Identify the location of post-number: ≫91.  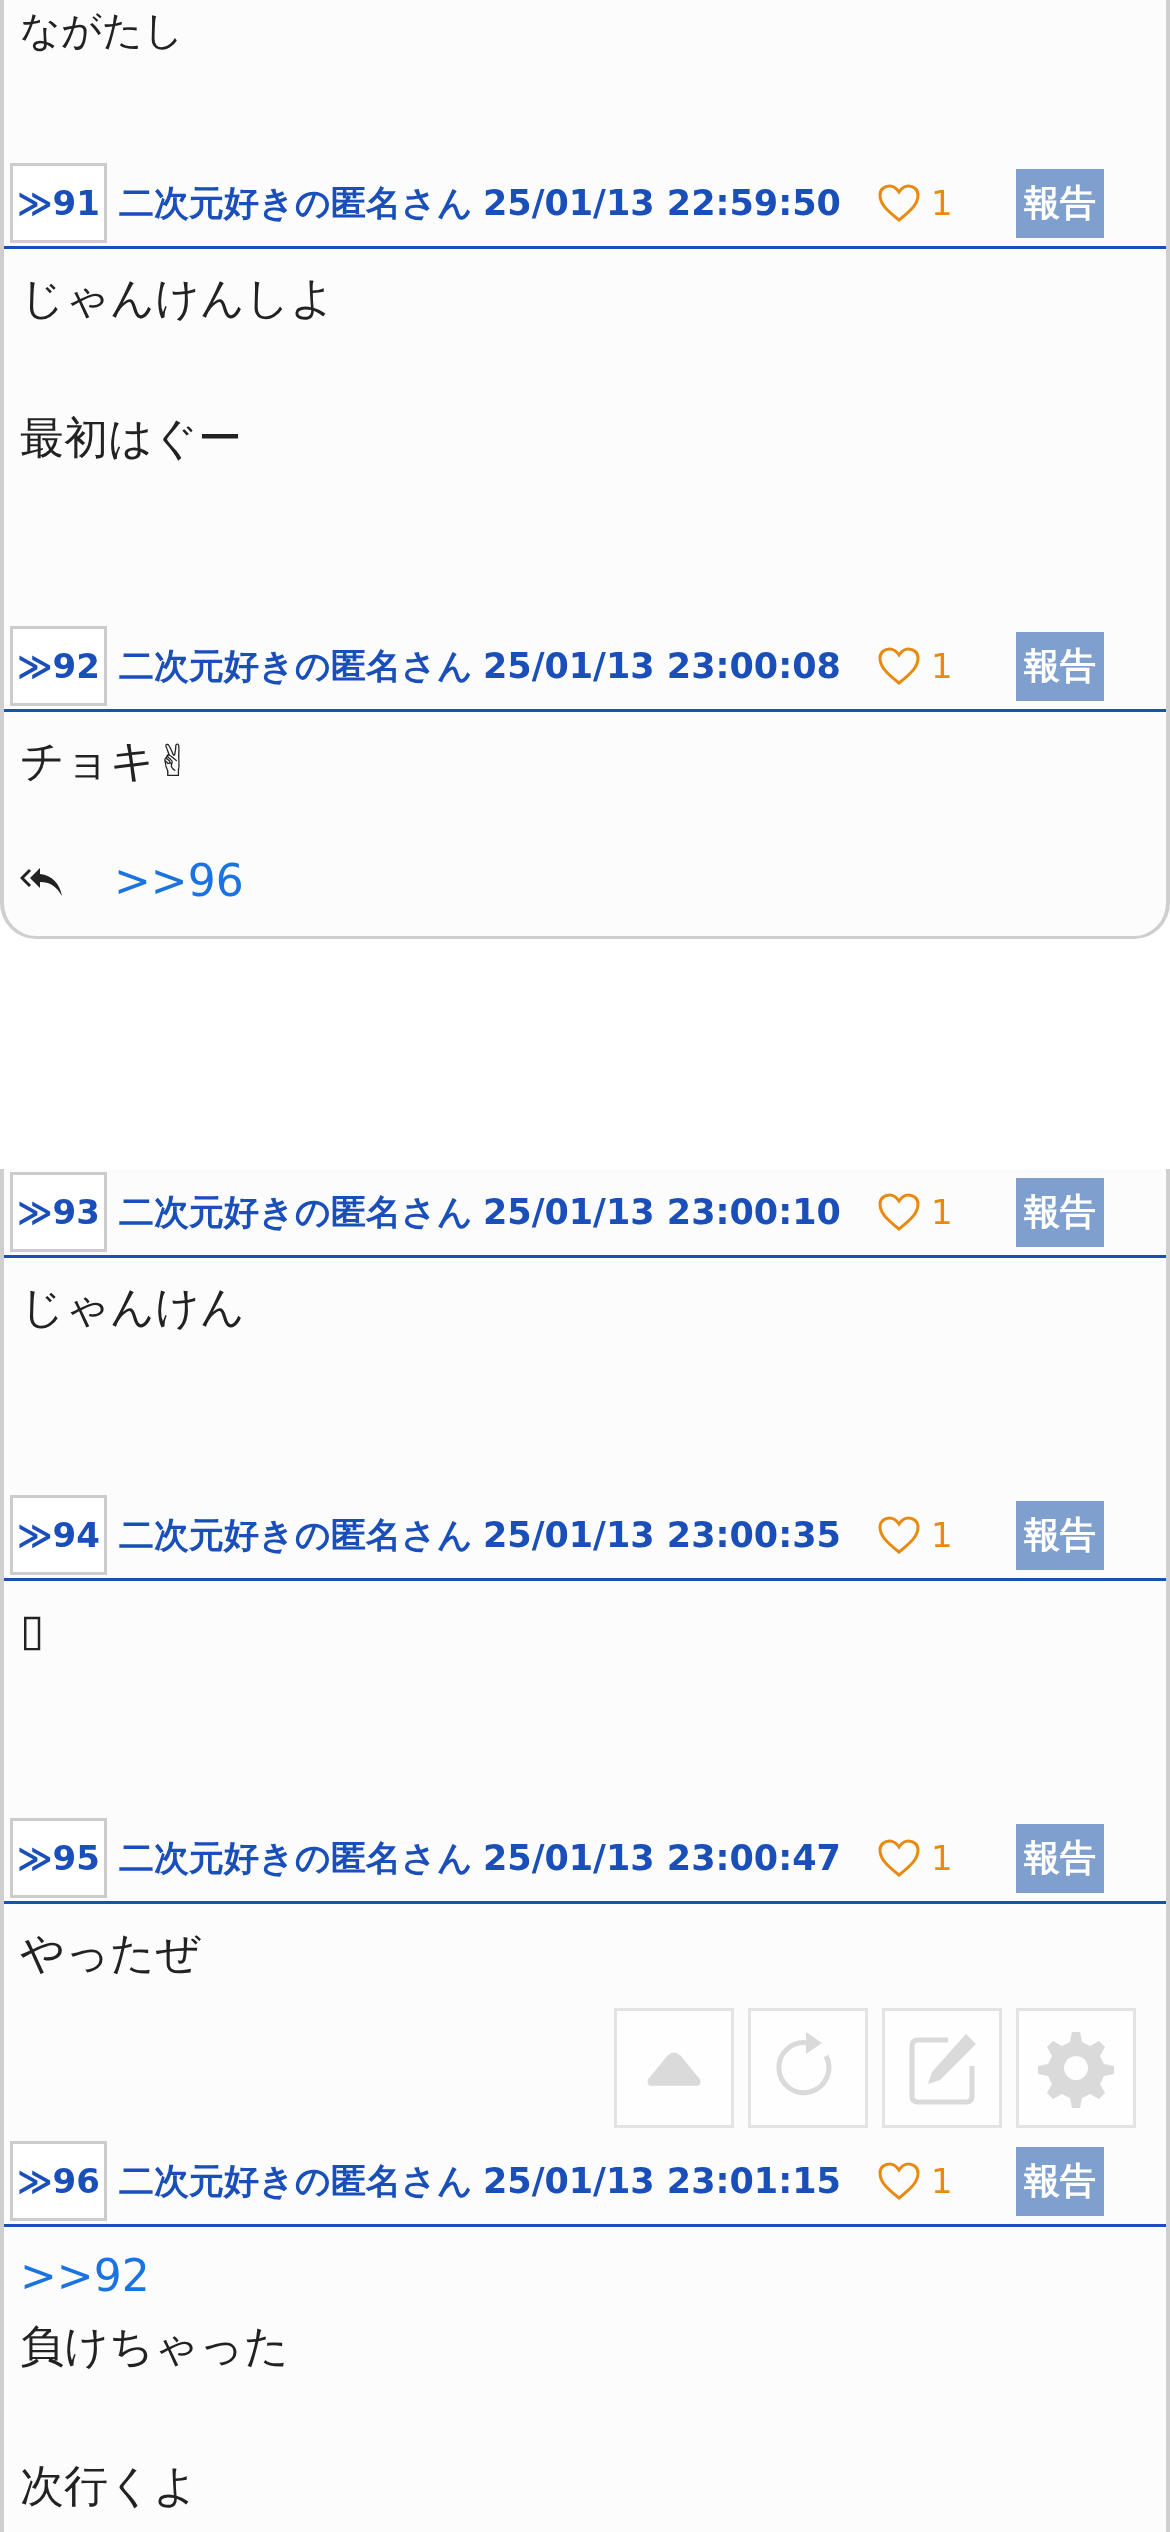
(58, 203).